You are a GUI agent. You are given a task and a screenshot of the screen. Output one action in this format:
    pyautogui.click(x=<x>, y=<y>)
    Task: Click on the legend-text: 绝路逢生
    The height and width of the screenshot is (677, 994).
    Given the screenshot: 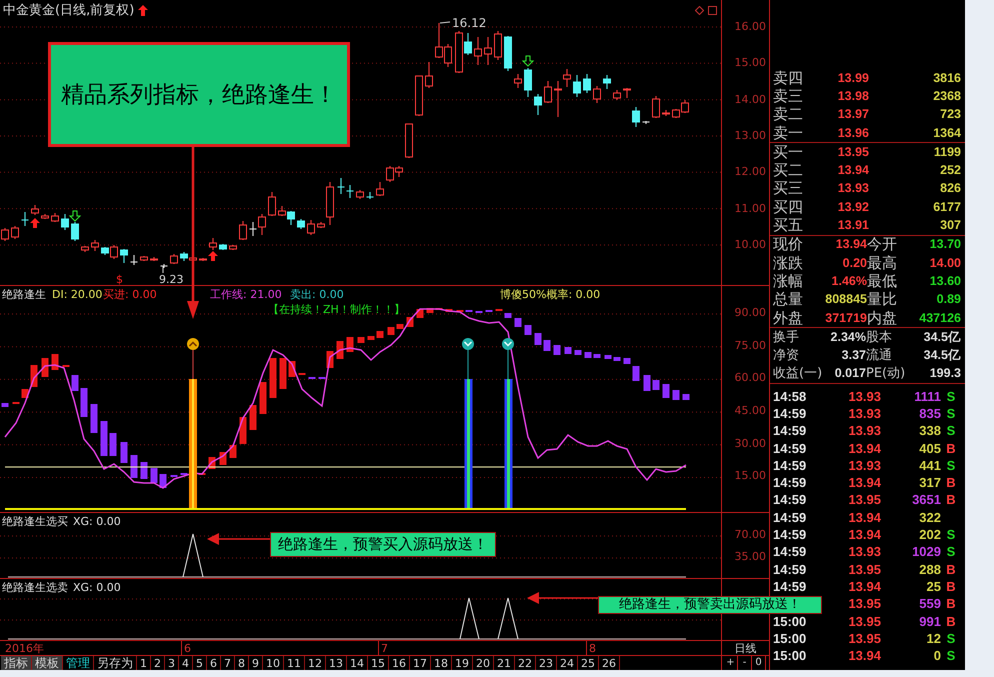 What is the action you would take?
    pyautogui.click(x=24, y=294)
    